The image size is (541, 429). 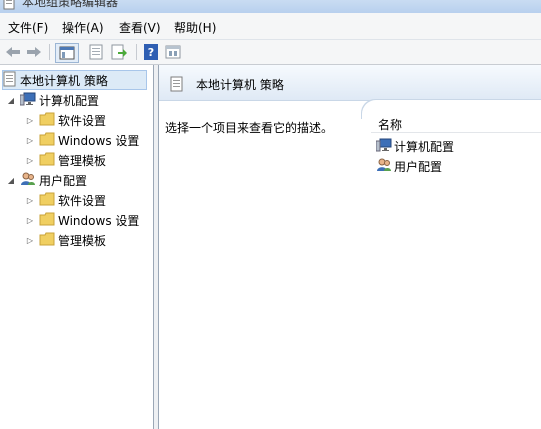 What do you see at coordinates (424, 146) in the screenshot?
I see `list-item-label: 计算机配置` at bounding box center [424, 146].